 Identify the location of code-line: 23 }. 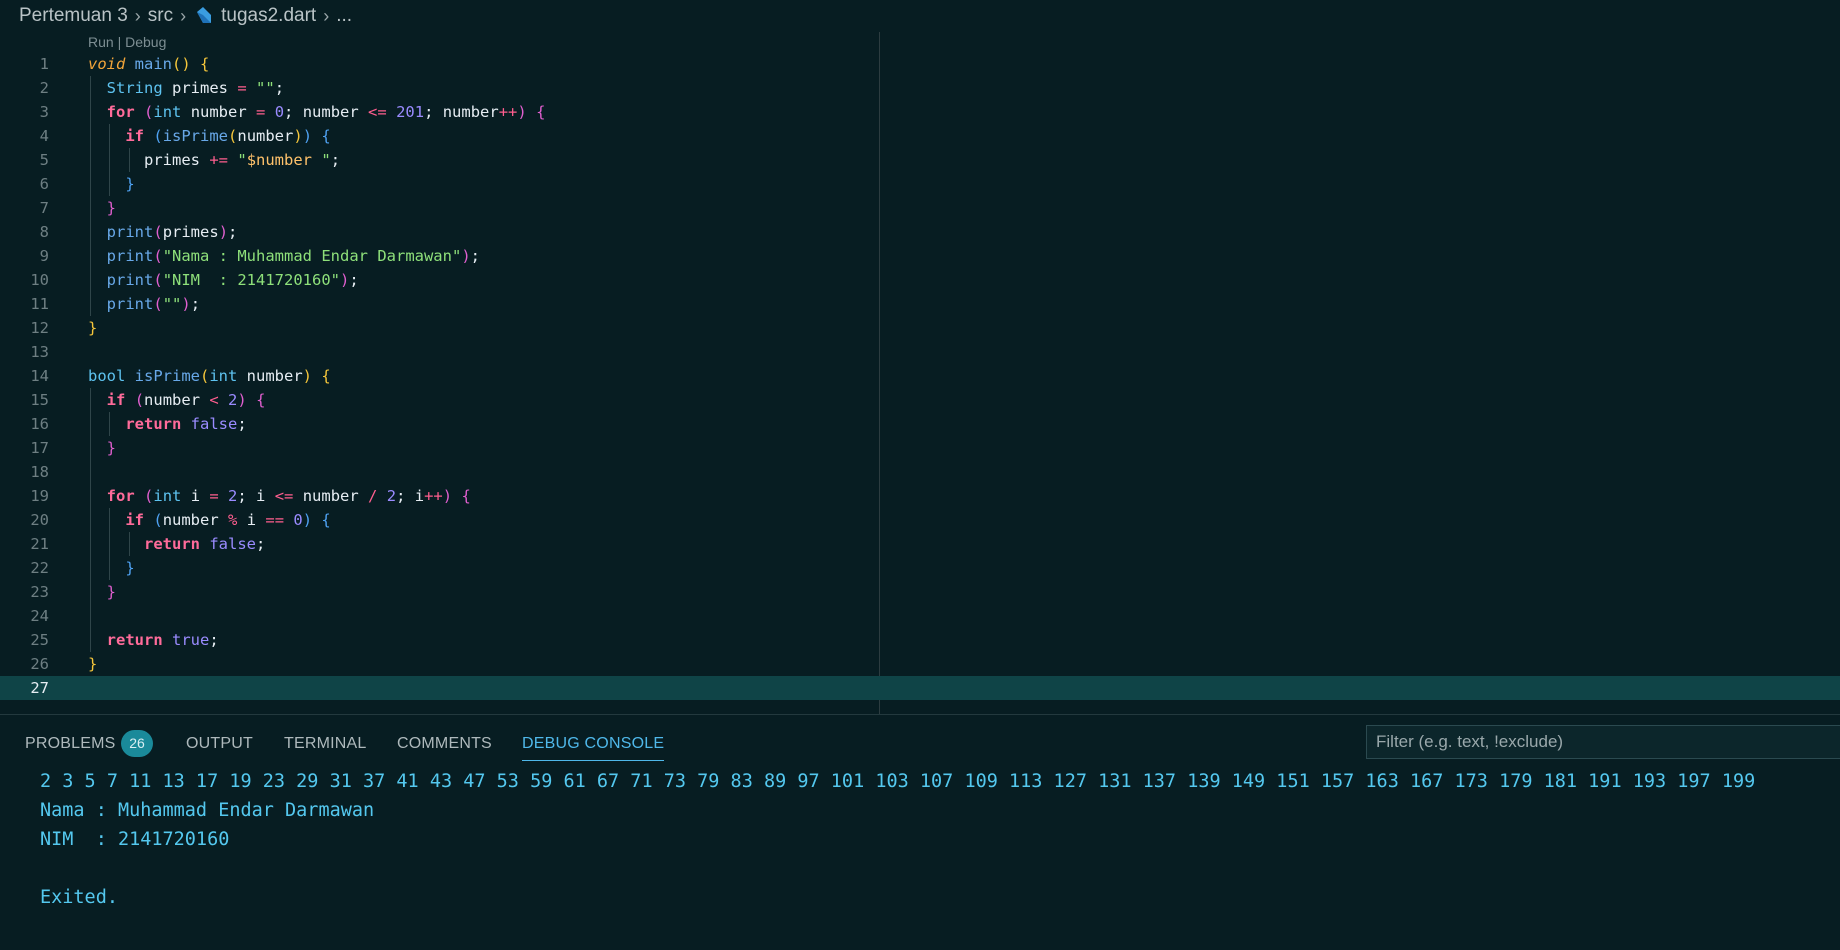
(920, 592).